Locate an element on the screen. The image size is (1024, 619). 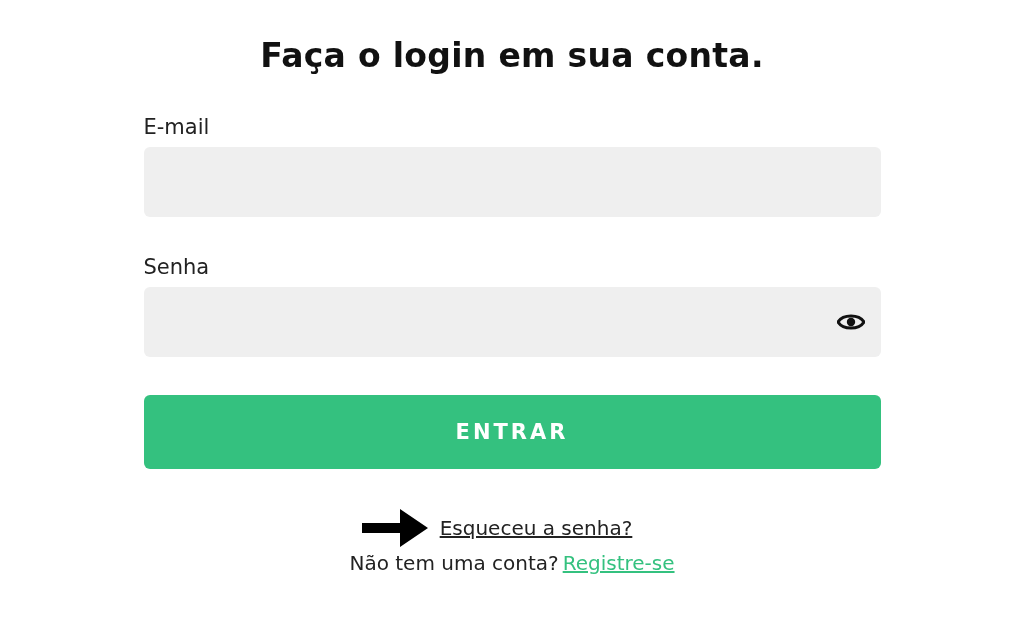
field-label: E-mail is located at coordinates (177, 127).